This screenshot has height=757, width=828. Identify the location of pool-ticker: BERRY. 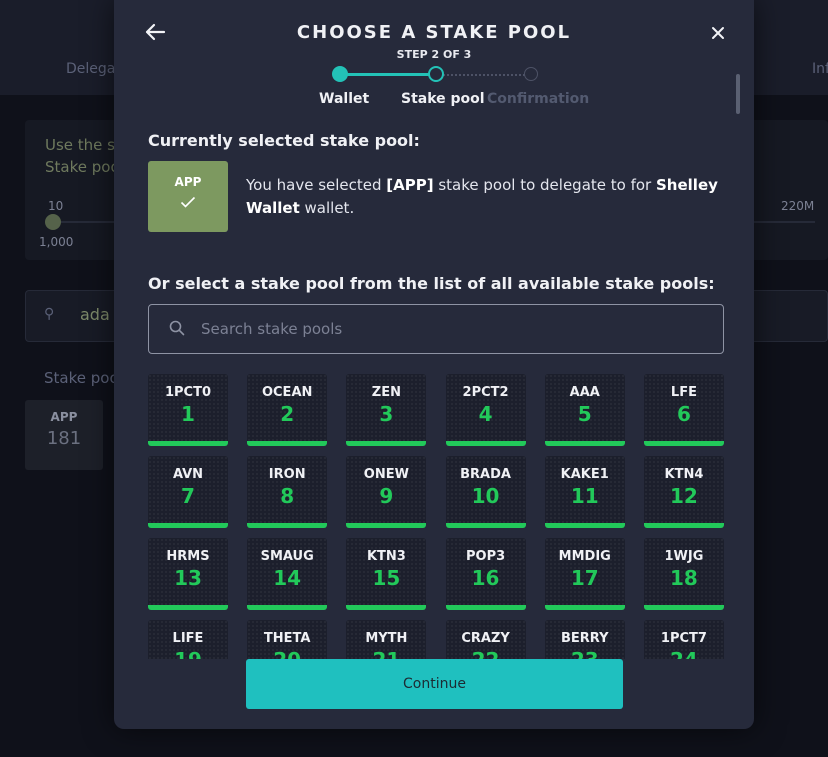
(584, 638).